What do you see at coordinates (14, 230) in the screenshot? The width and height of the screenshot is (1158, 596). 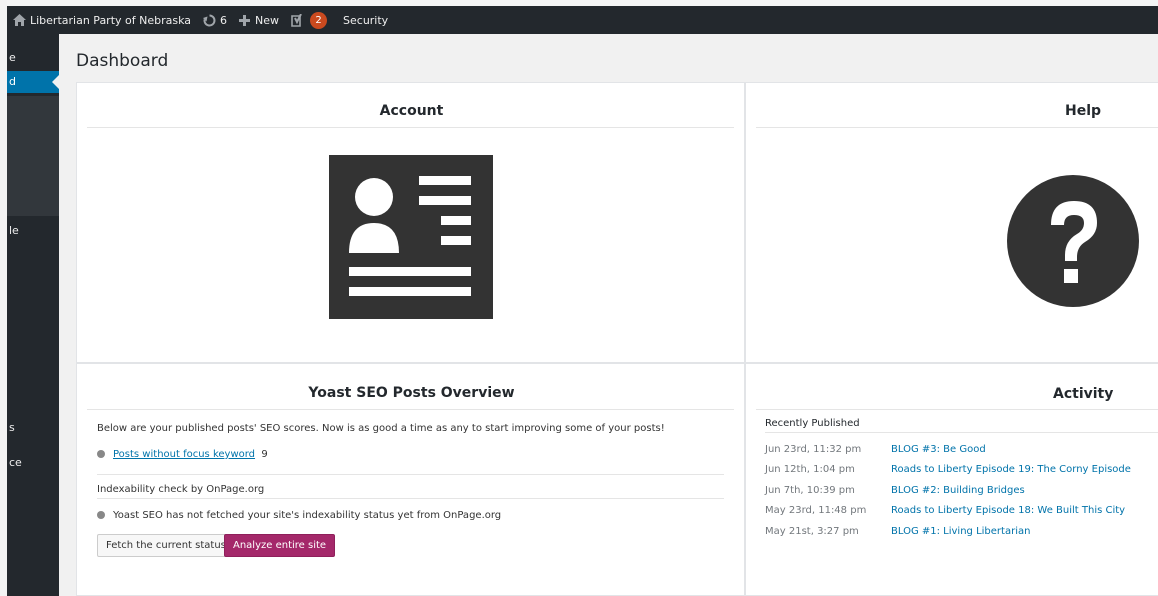 I see `sidebar-item-label: le` at bounding box center [14, 230].